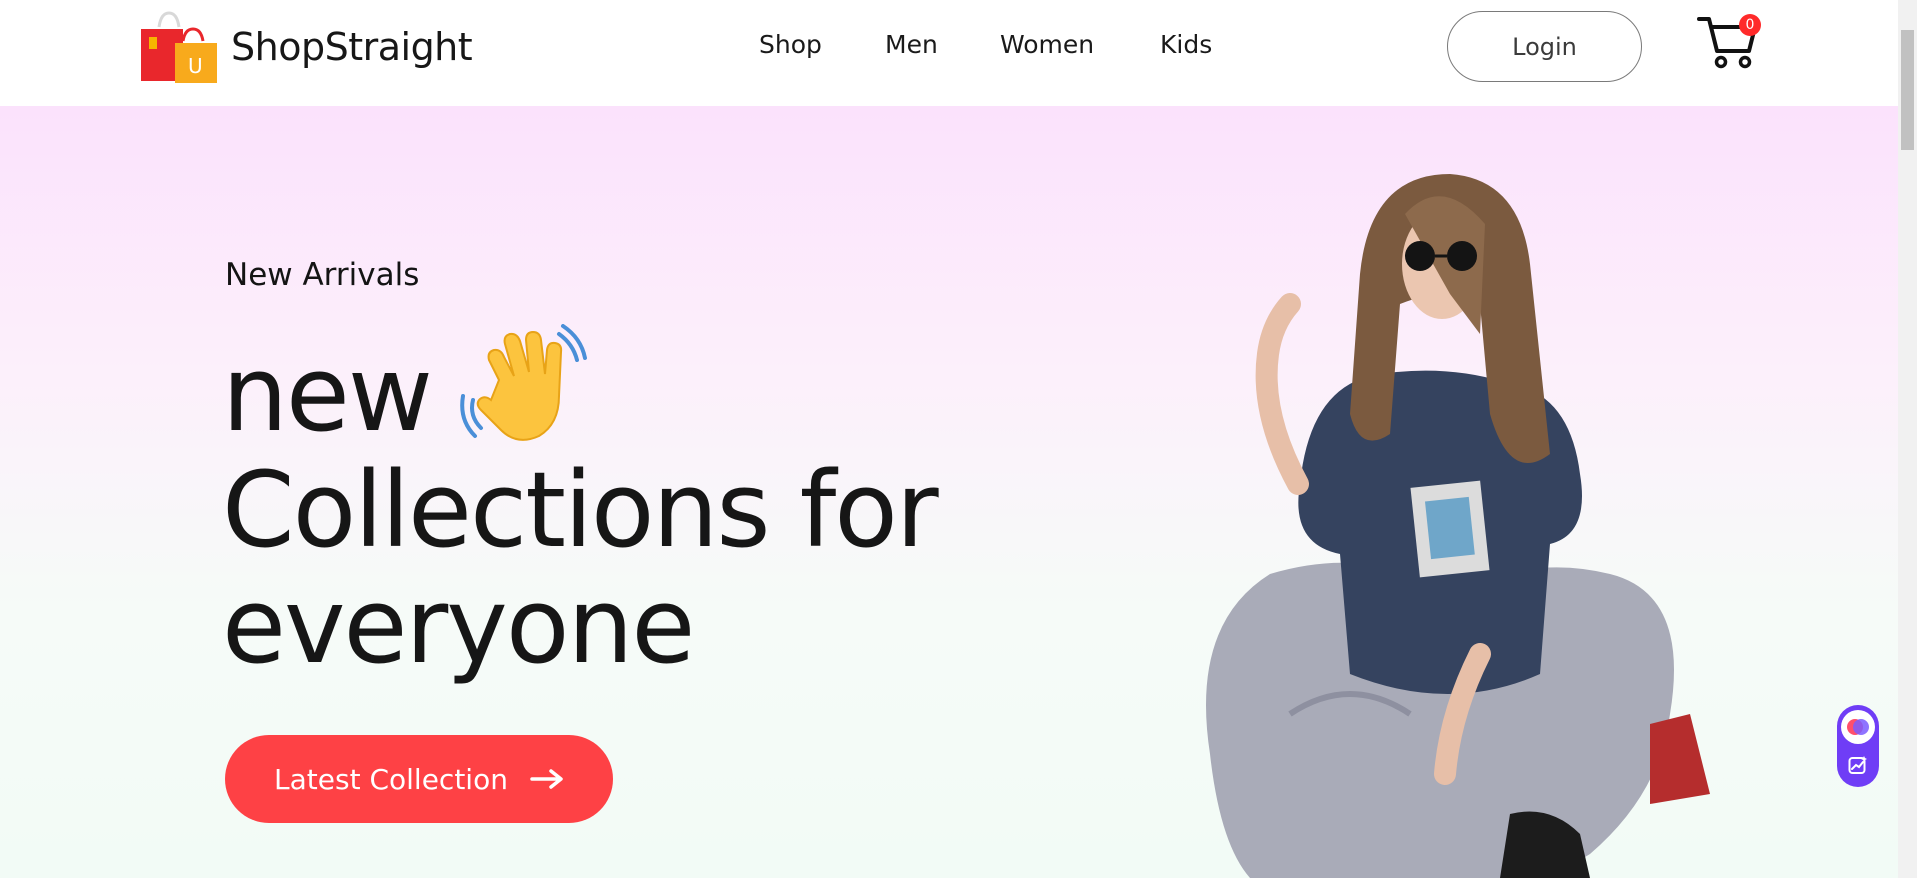  Describe the element at coordinates (1858, 765) in the screenshot. I see `chart-spark-icon` at that location.